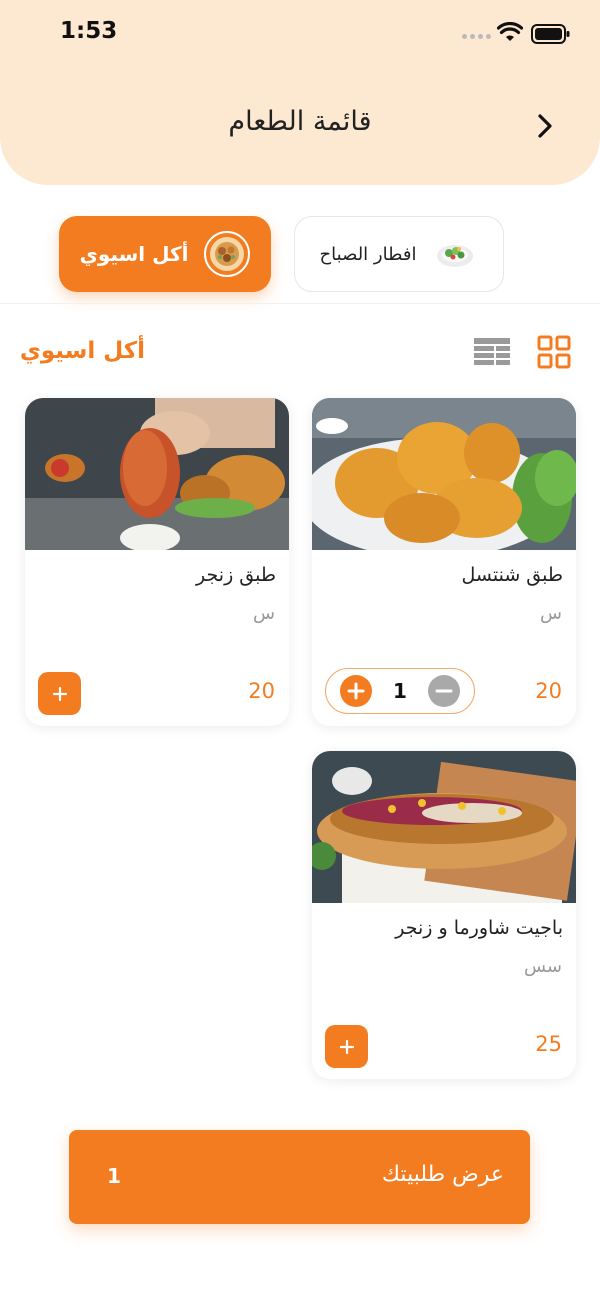 This screenshot has height=1299, width=600. Describe the element at coordinates (542, 966) in the screenshot. I see `product-description: سس` at that location.